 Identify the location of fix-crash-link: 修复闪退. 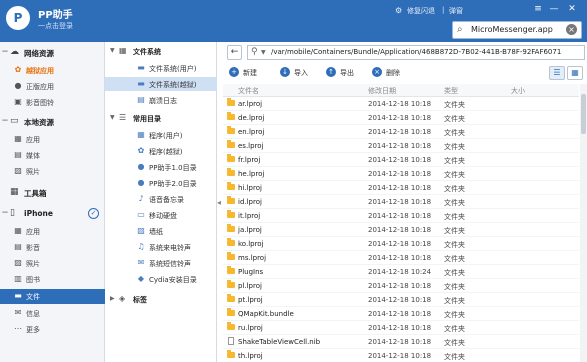
(421, 11).